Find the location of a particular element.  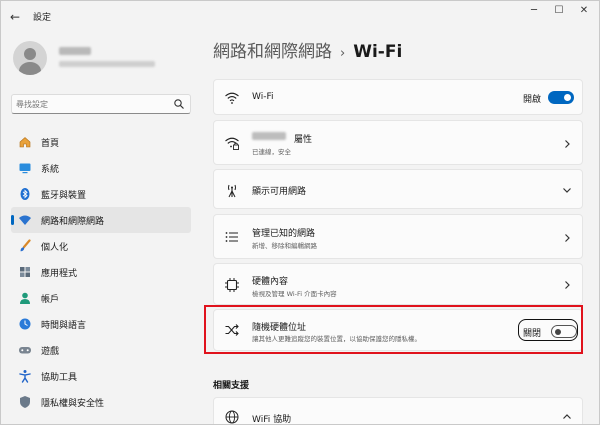

account-icon is located at coordinates (25, 298).